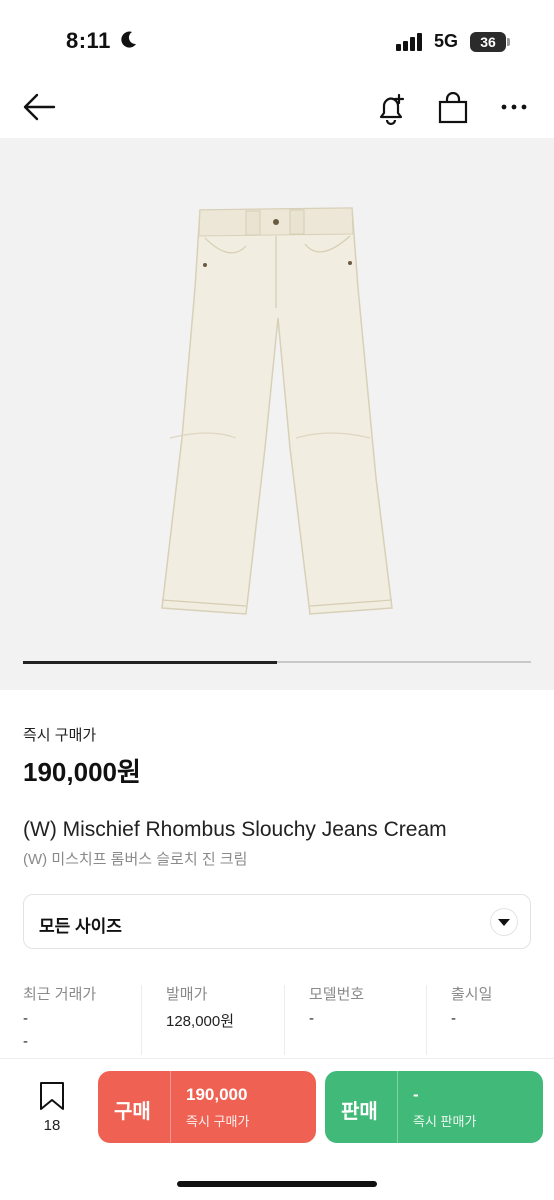 The height and width of the screenshot is (1200, 554). Describe the element at coordinates (359, 1112) in the screenshot. I see `sell-button-label: 판매` at that location.